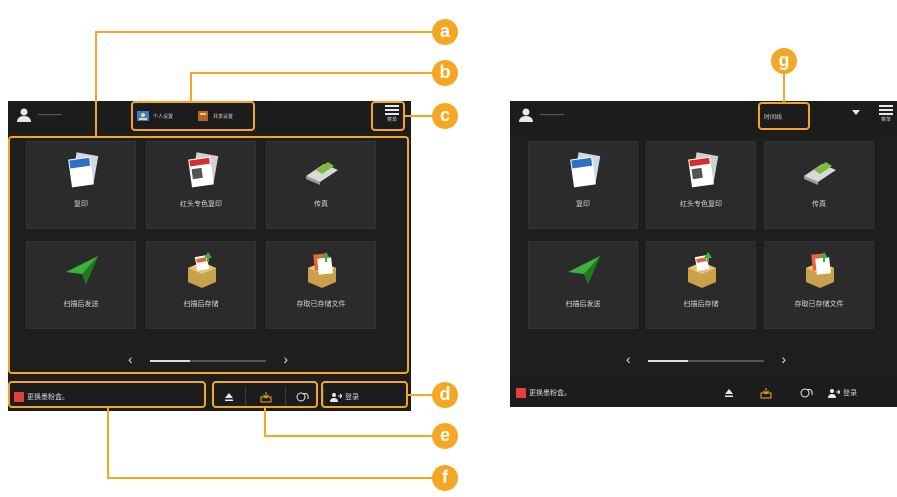 The height and width of the screenshot is (497, 897). What do you see at coordinates (445, 436) in the screenshot?
I see `callout-badge-e: e` at bounding box center [445, 436].